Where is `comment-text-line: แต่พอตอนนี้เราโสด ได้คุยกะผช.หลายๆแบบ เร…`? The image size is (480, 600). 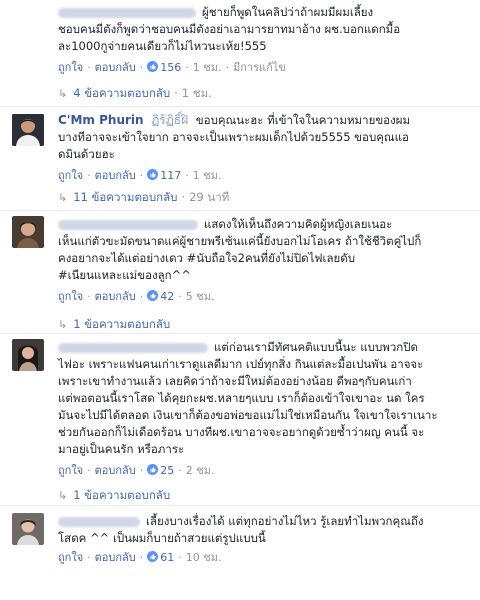
comment-text-line: แต่พอตอนนี้เราโสด ได้คุยกะผช.หลายๆแบบ เร… is located at coordinates (241, 398).